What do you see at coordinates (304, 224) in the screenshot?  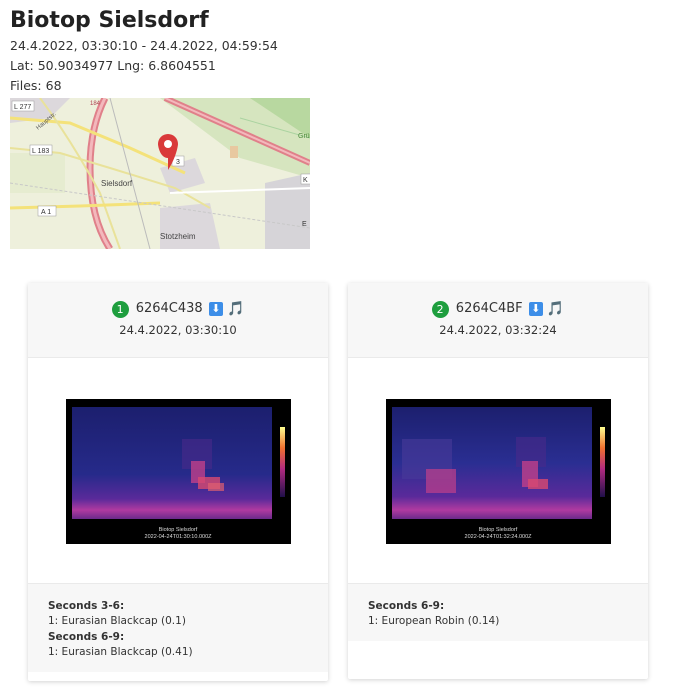 I see `map-label-e: E` at bounding box center [304, 224].